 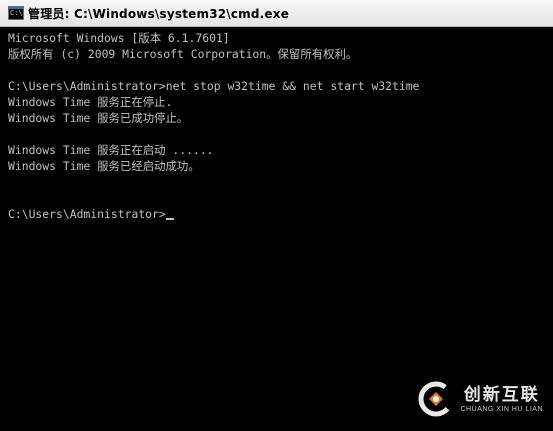 I want to click on watermark-text: 创新互联 CHUANG XIN HU LIAN, so click(x=501, y=399).